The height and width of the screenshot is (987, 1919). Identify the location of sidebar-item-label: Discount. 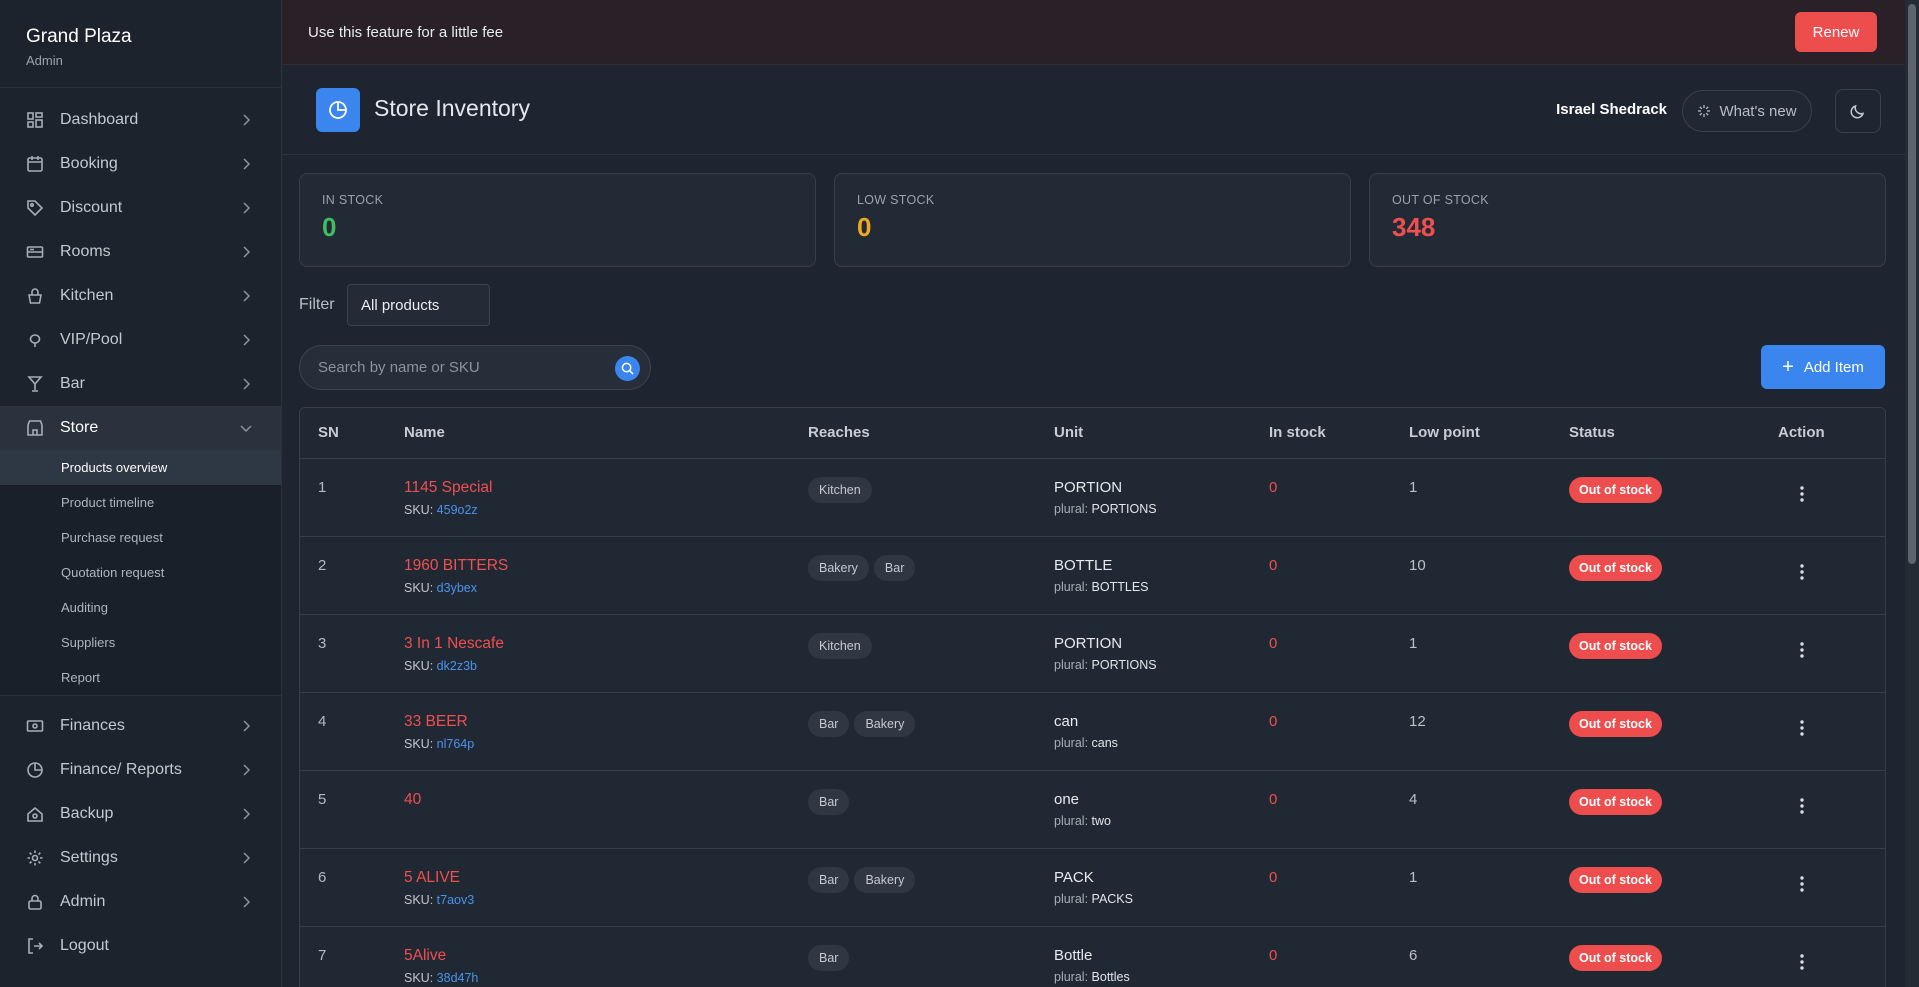
(91, 207).